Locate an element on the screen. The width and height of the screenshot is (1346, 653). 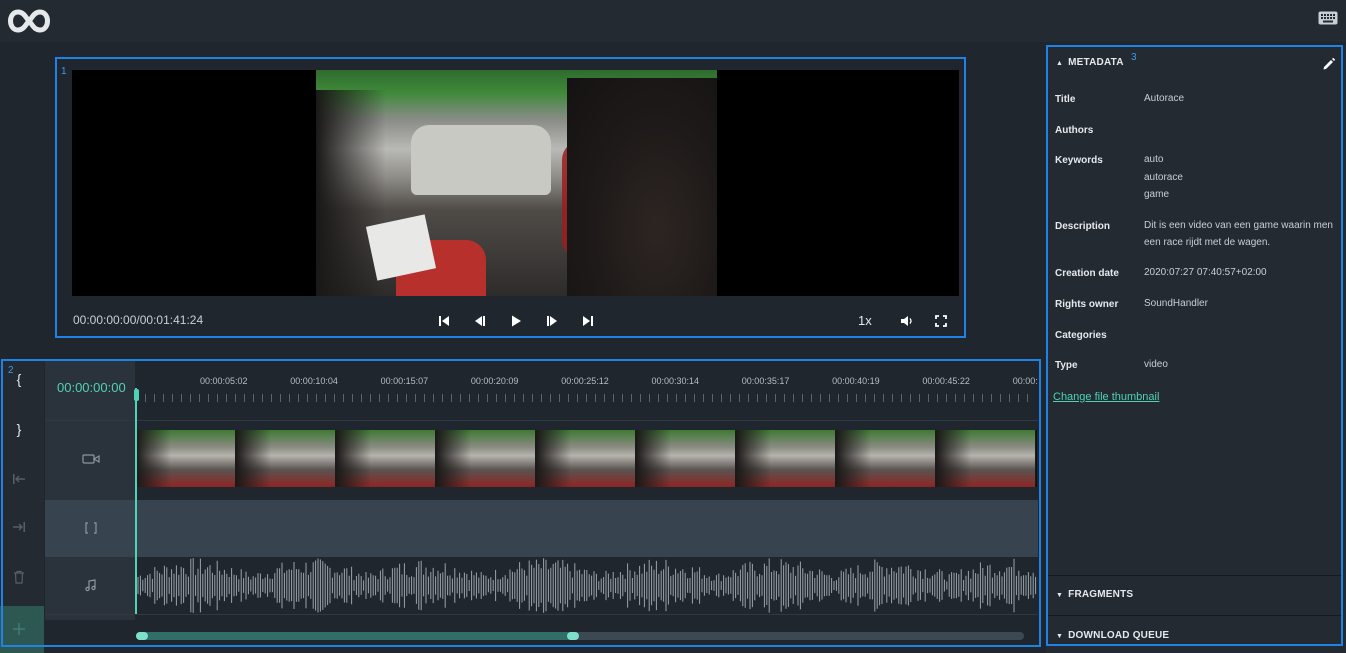
region-number: 1 is located at coordinates (64, 71).